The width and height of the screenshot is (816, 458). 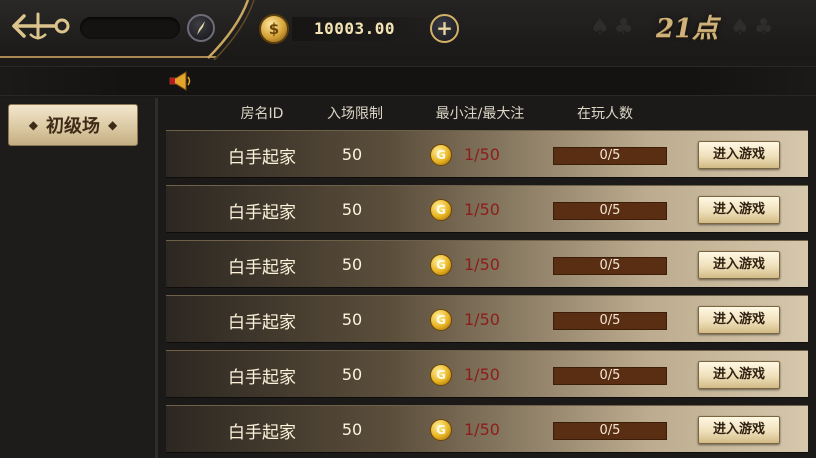 I want to click on back-button, so click(x=41, y=26).